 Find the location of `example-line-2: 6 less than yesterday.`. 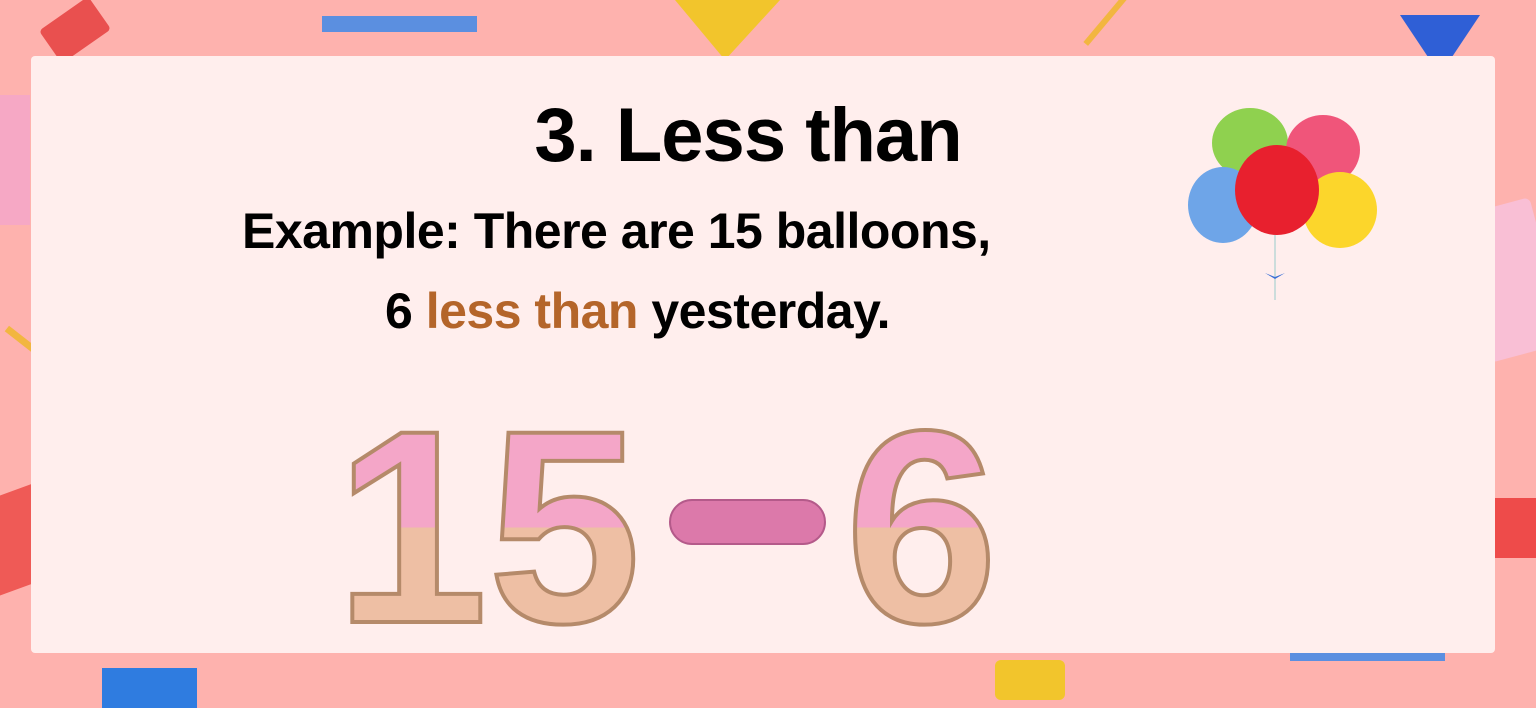

example-line-2: 6 less than yesterday. is located at coordinates (638, 311).